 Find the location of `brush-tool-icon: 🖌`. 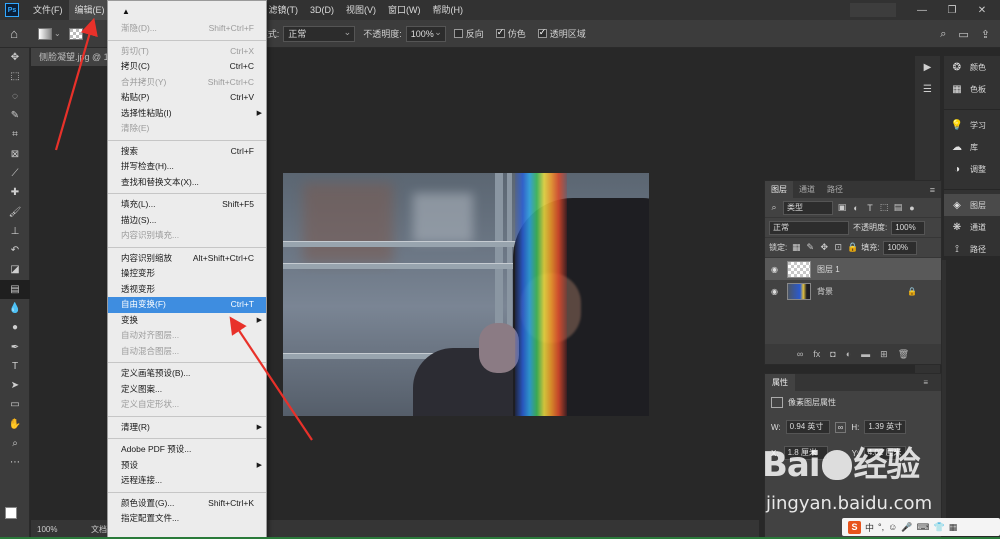

brush-tool-icon: 🖌 is located at coordinates (15, 211).